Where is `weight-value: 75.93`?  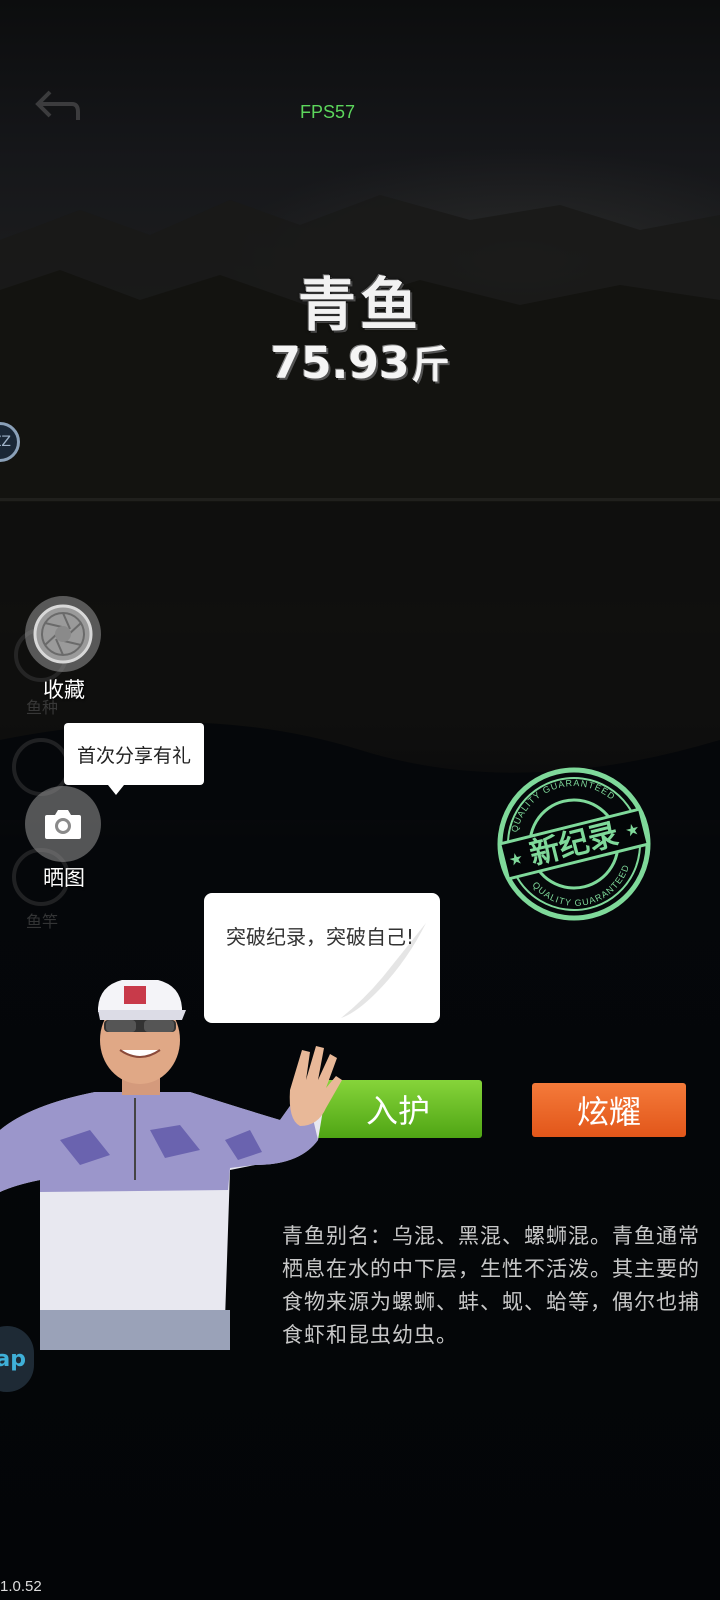
weight-value: 75.93 is located at coordinates (340, 363).